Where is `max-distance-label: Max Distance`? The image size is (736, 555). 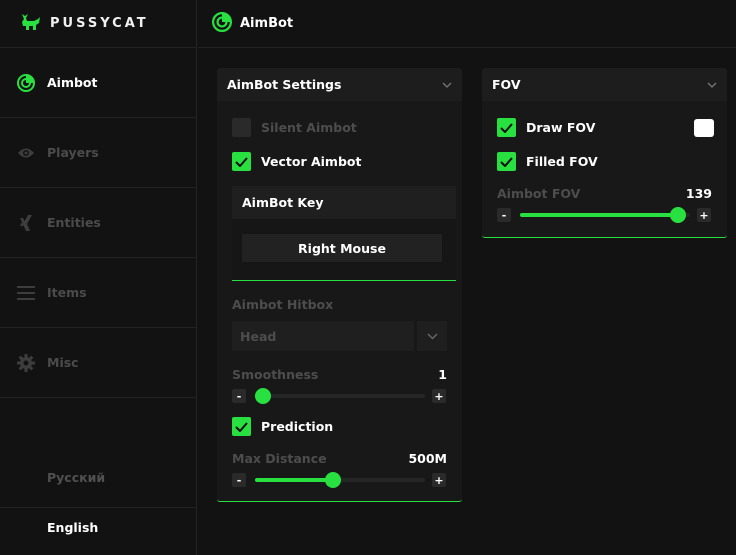 max-distance-label: Max Distance is located at coordinates (279, 458).